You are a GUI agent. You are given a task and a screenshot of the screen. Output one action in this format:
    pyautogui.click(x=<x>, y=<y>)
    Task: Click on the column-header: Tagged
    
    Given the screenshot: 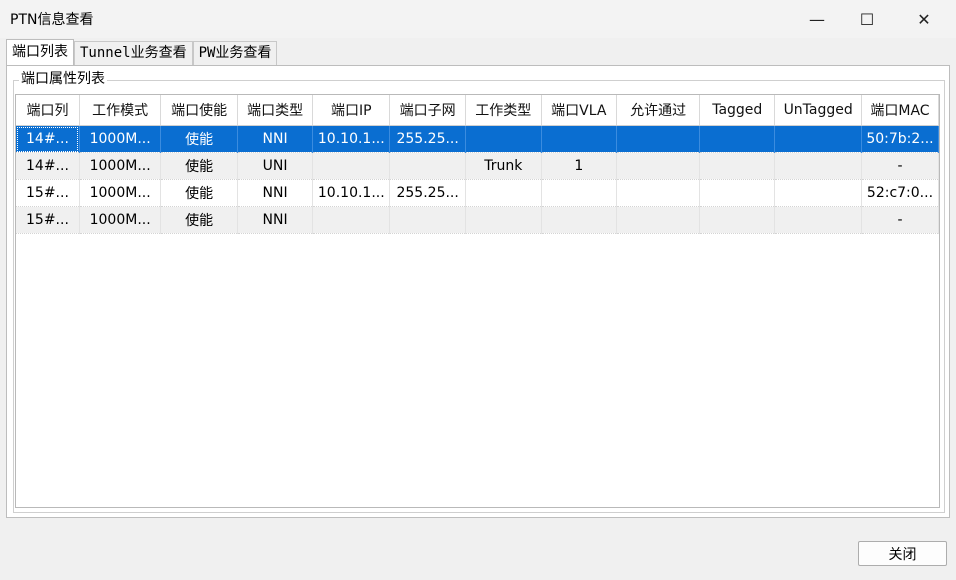 What is the action you would take?
    pyautogui.click(x=737, y=110)
    